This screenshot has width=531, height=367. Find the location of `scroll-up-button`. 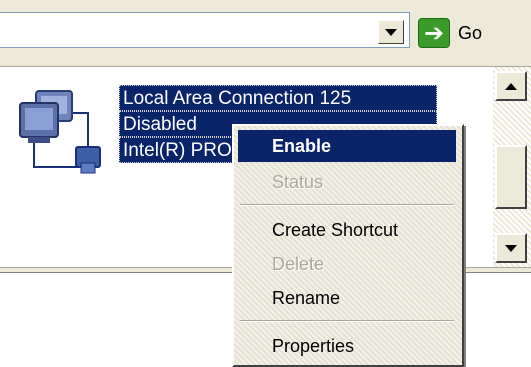

scroll-up-button is located at coordinates (511, 86).